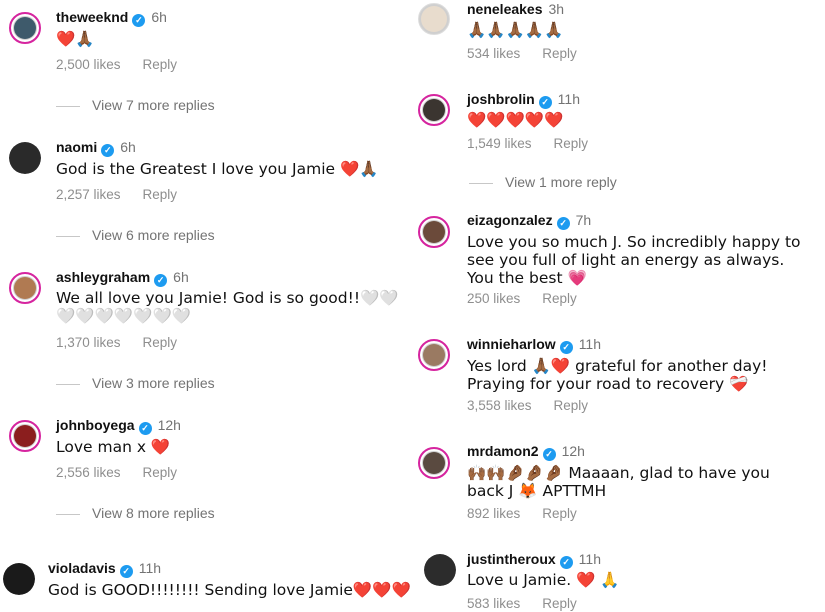  I want to click on timestamp: 7h, so click(583, 220).